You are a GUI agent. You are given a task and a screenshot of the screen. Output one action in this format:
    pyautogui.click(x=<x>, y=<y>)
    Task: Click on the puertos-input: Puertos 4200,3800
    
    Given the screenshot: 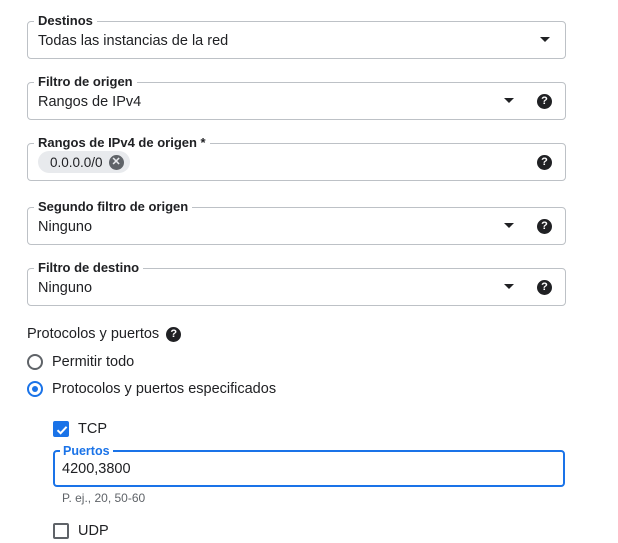 What is the action you would take?
    pyautogui.click(x=309, y=465)
    